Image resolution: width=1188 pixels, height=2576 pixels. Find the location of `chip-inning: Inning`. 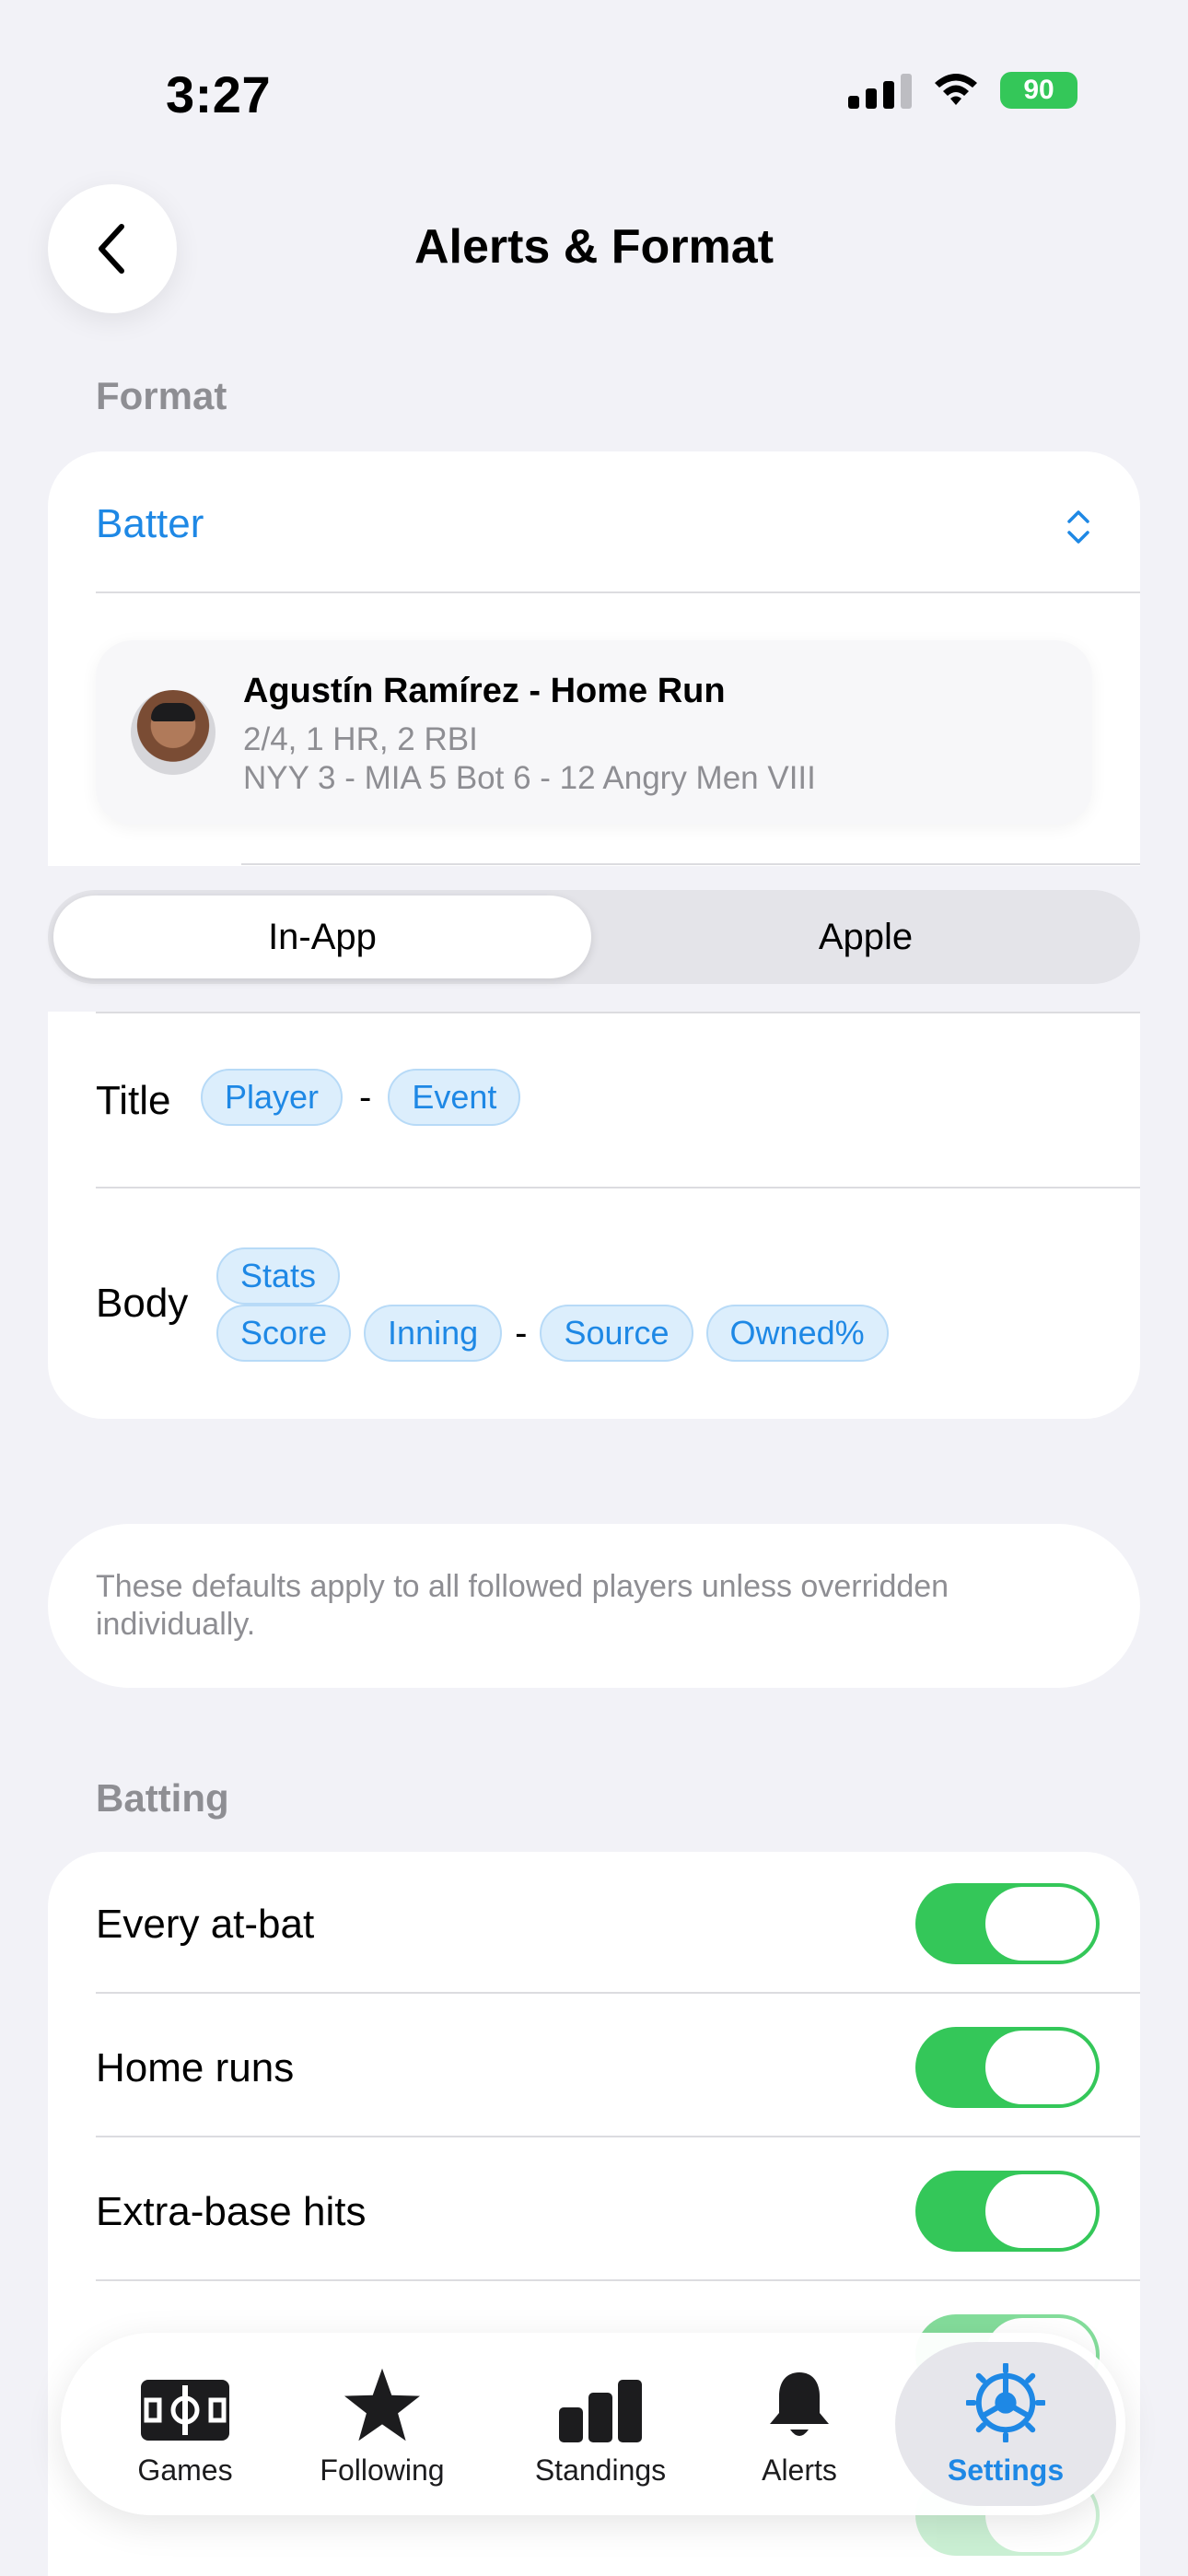

chip-inning: Inning is located at coordinates (433, 1333).